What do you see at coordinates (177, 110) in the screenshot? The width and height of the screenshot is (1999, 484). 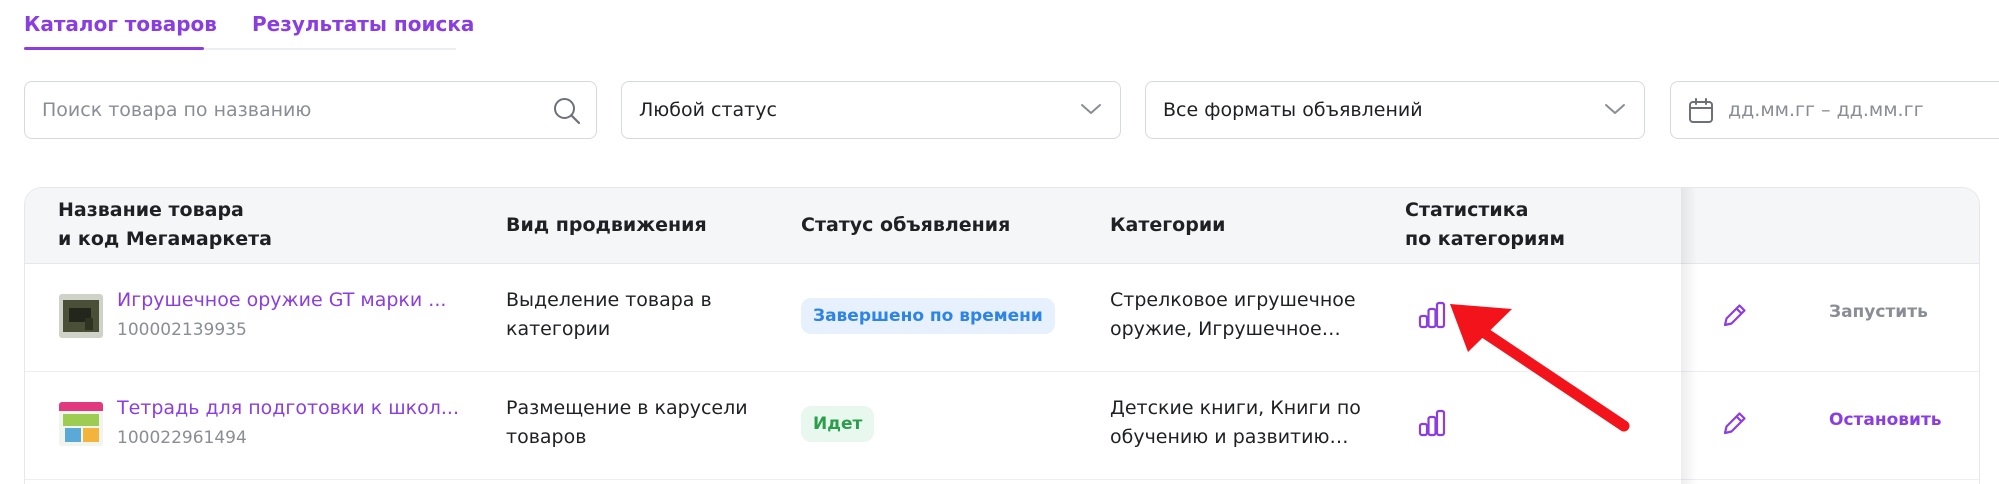 I see `search-placeholder: Поиск товара по названию` at bounding box center [177, 110].